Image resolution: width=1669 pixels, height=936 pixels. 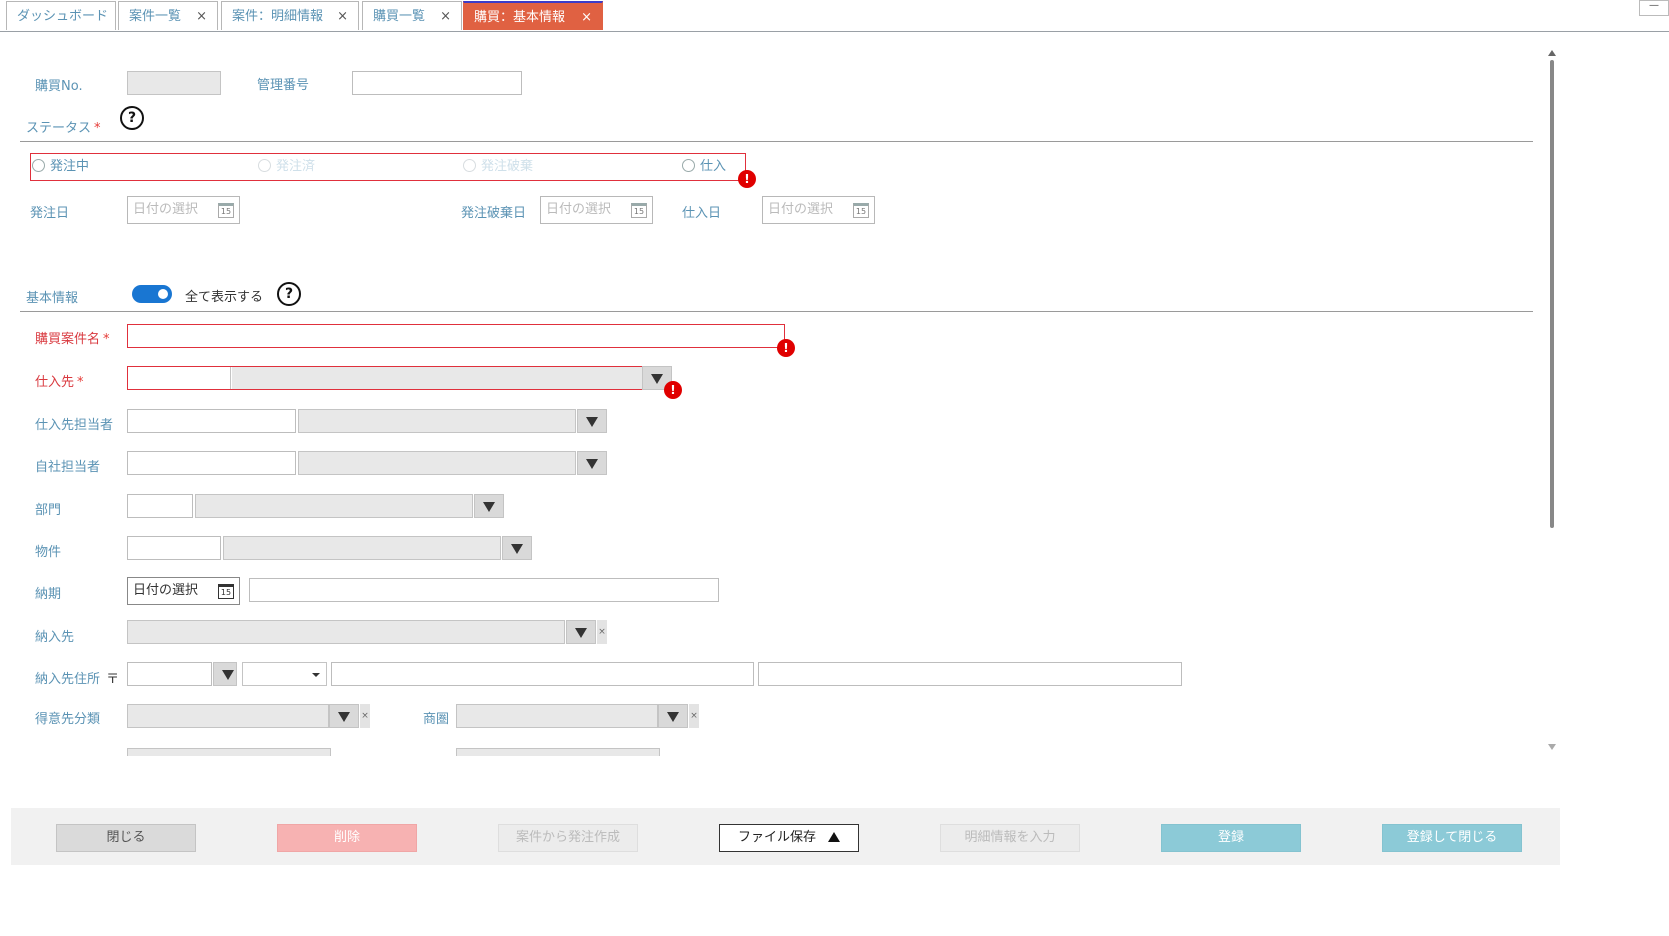 What do you see at coordinates (776, 837) in the screenshot?
I see `file-save-label: ファイル保存` at bounding box center [776, 837].